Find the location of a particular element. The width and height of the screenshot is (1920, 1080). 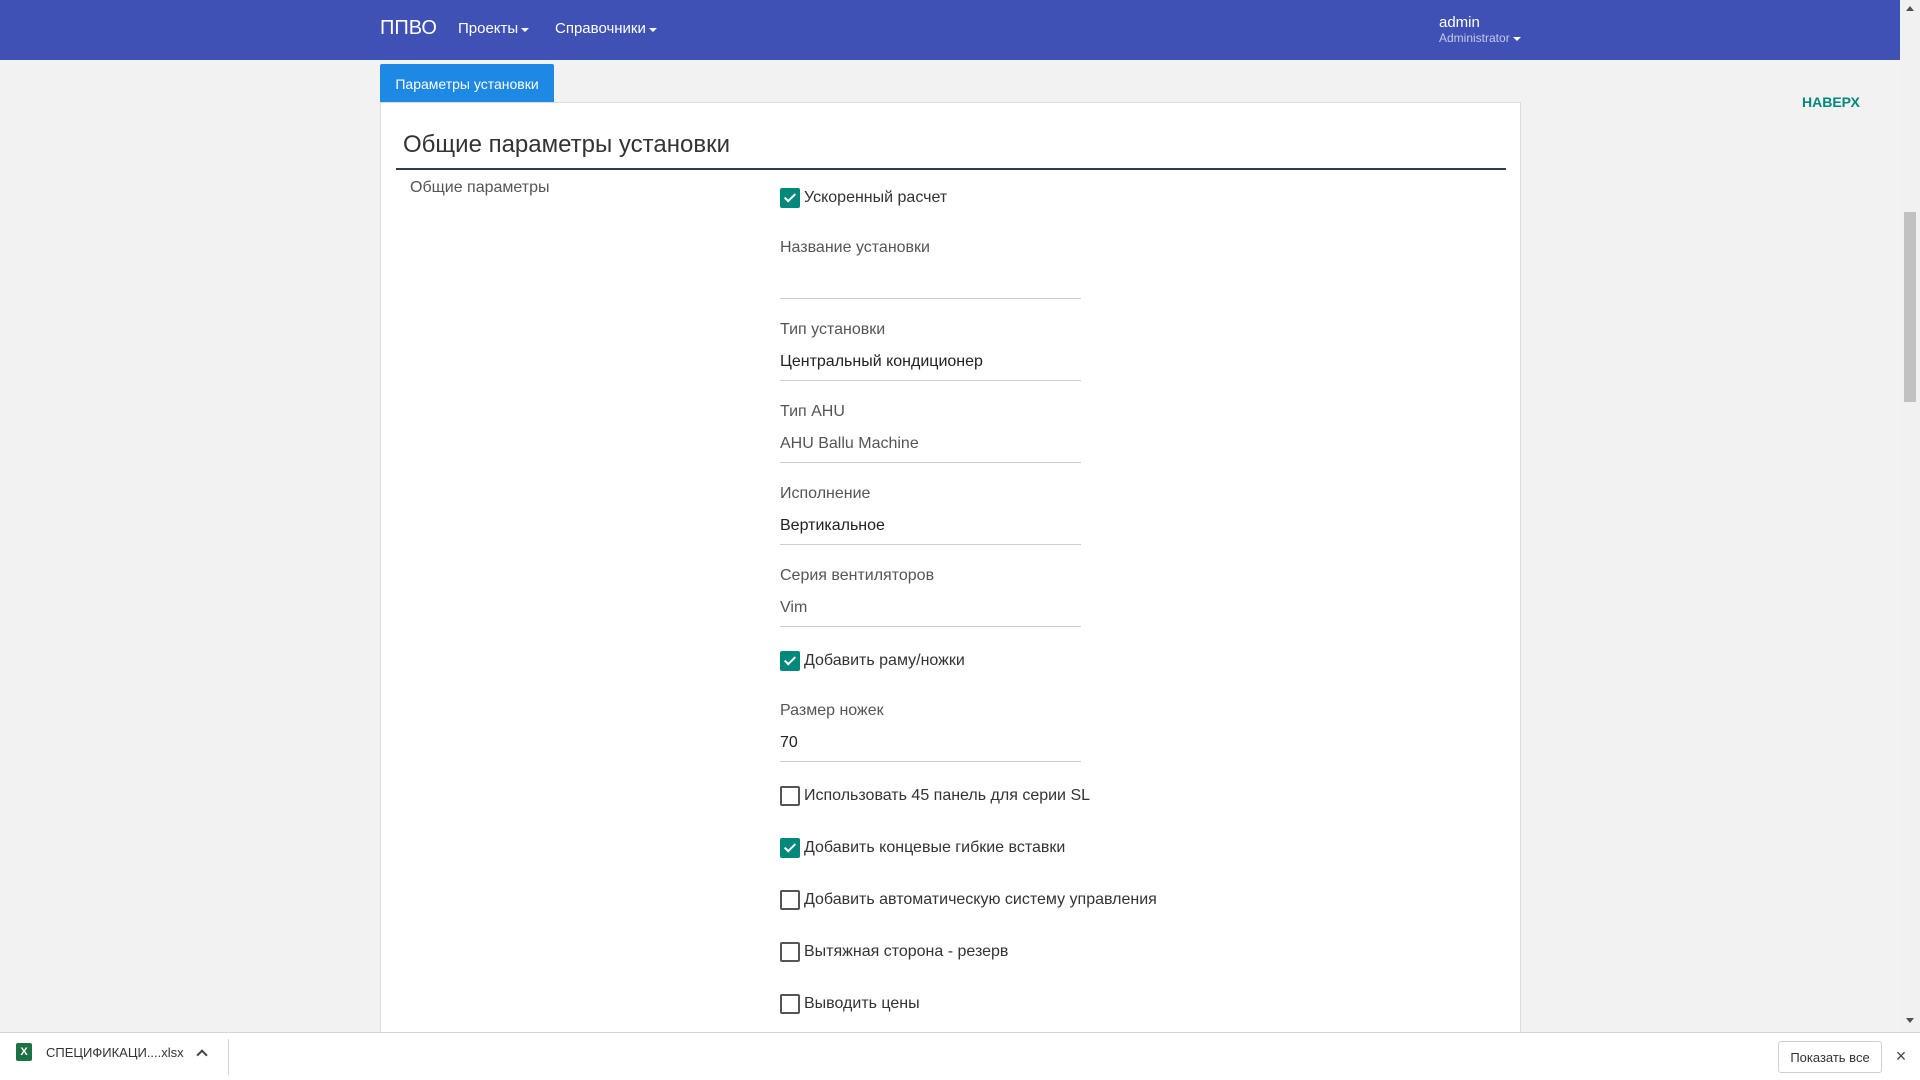

user-role: Administrator is located at coordinates (1480, 38).